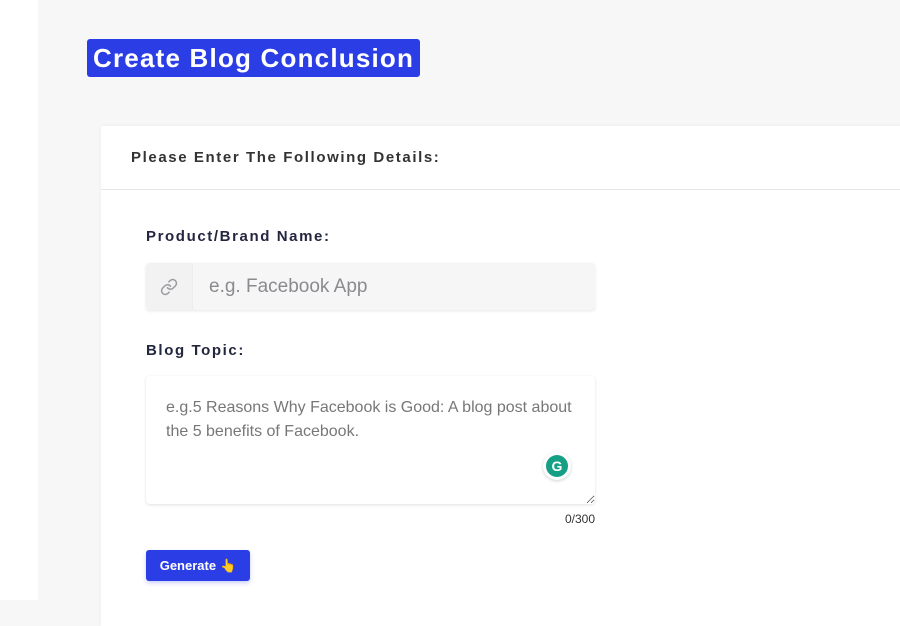  Describe the element at coordinates (228, 565) in the screenshot. I see `pointing-hand-icon: 👆` at that location.